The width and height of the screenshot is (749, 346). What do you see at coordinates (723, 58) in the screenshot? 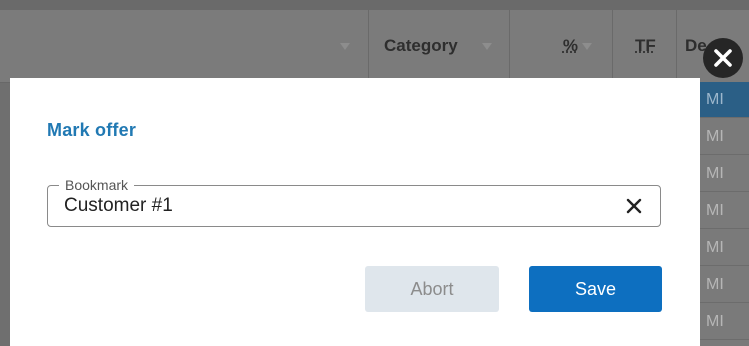
I see `close-icon` at bounding box center [723, 58].